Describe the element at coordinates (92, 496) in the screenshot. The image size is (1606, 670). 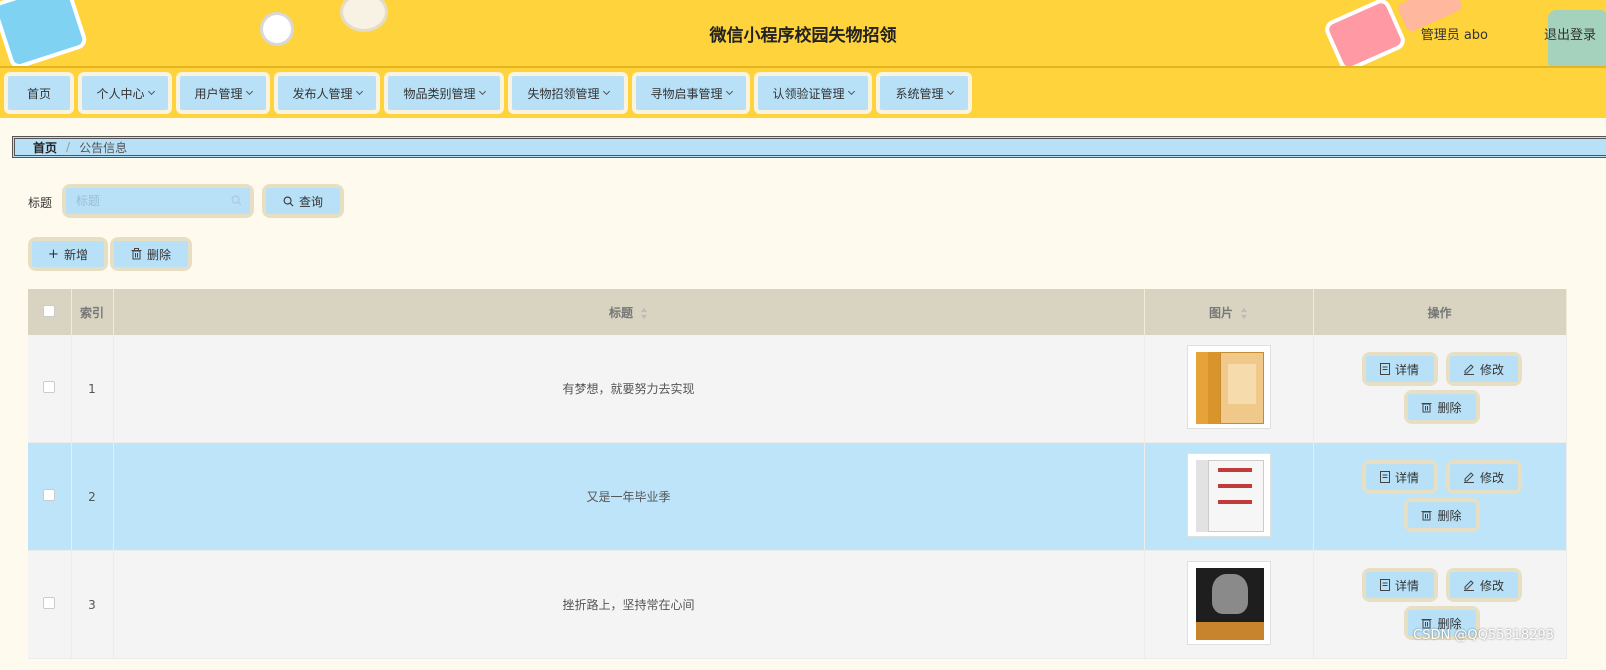
I see `row-index: 2` at that location.